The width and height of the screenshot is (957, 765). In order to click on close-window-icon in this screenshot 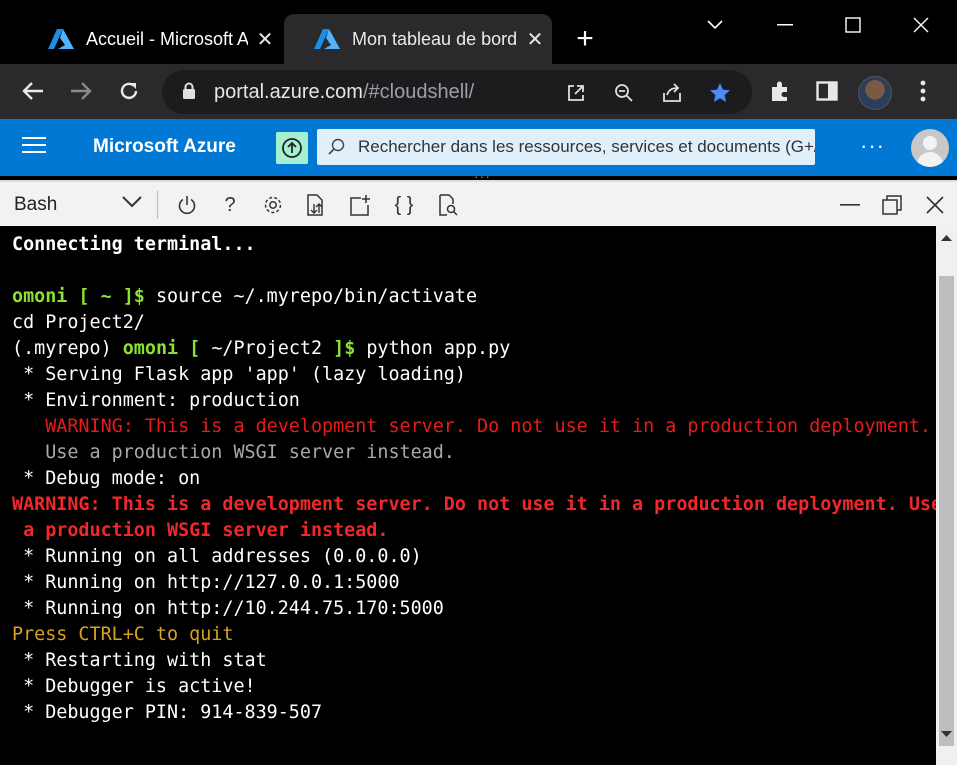, I will do `click(921, 25)`.